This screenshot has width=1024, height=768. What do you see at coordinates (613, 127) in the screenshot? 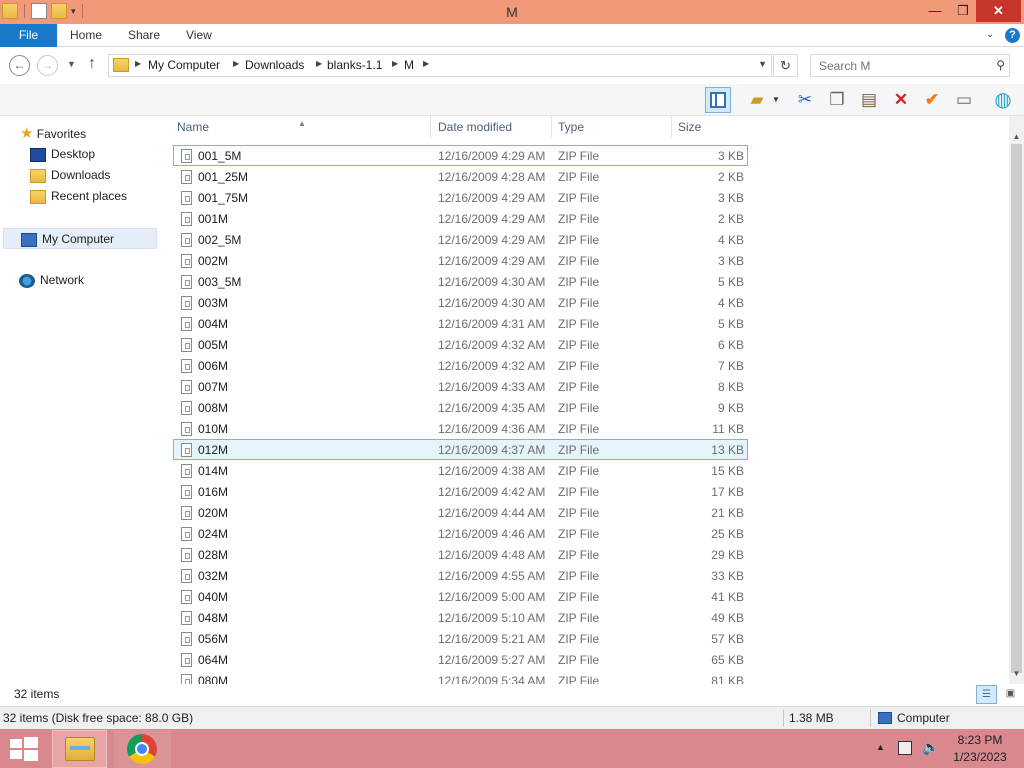
I see `column-header-type: Type` at bounding box center [613, 127].